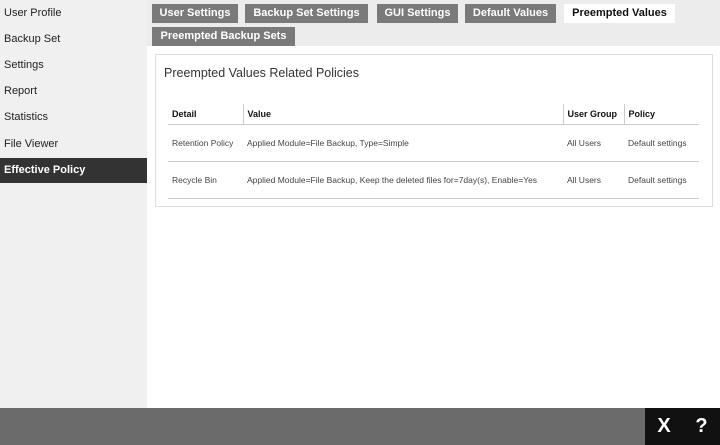 The width and height of the screenshot is (720, 445). Describe the element at coordinates (73, 91) in the screenshot. I see `sidebar-item-report: Report` at that location.